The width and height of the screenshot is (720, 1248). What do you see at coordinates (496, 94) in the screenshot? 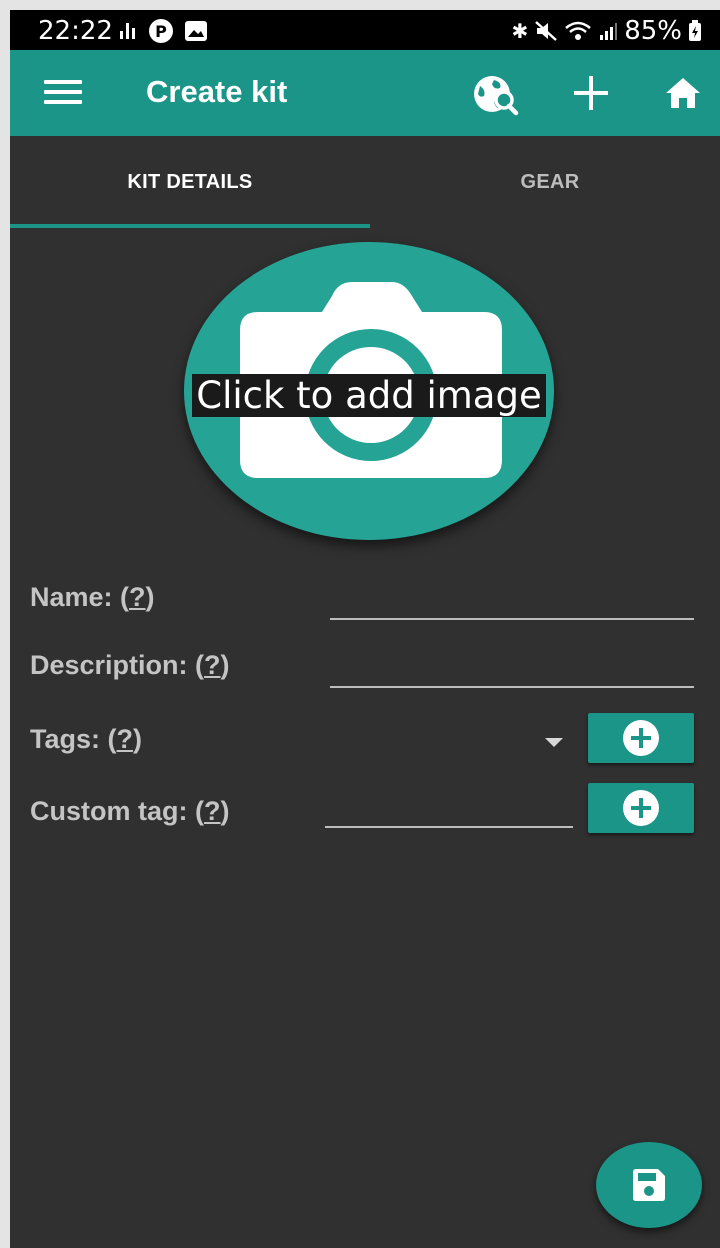
I see `globe-search-icon` at bounding box center [496, 94].